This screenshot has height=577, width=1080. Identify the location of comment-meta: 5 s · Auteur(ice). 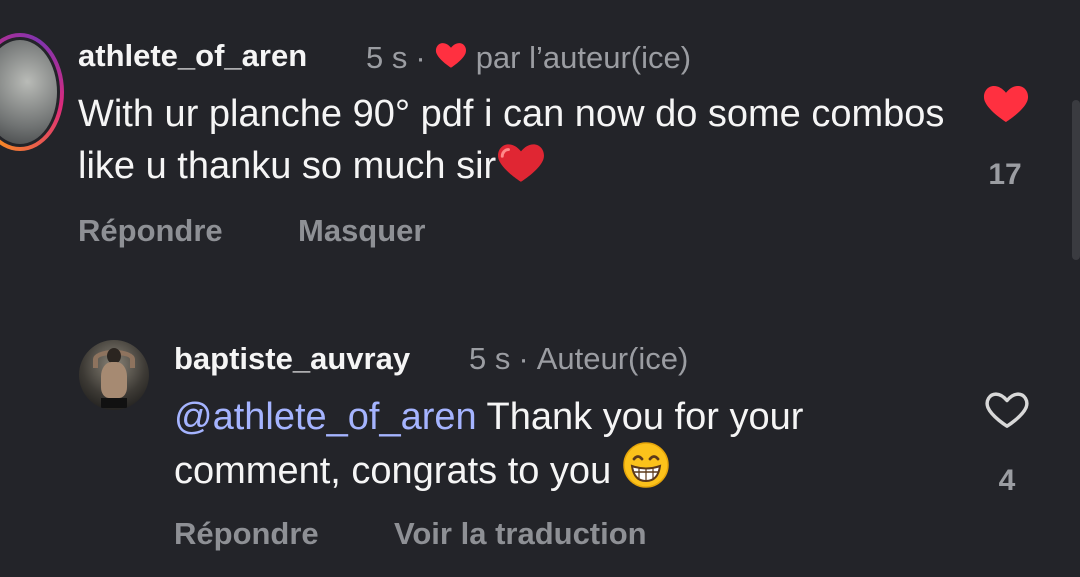
(578, 359).